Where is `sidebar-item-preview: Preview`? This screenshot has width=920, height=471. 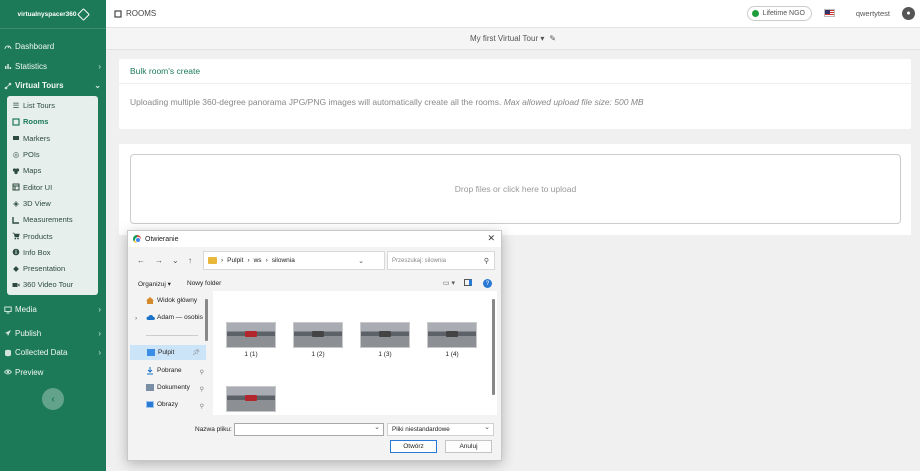 sidebar-item-preview: Preview is located at coordinates (53, 373).